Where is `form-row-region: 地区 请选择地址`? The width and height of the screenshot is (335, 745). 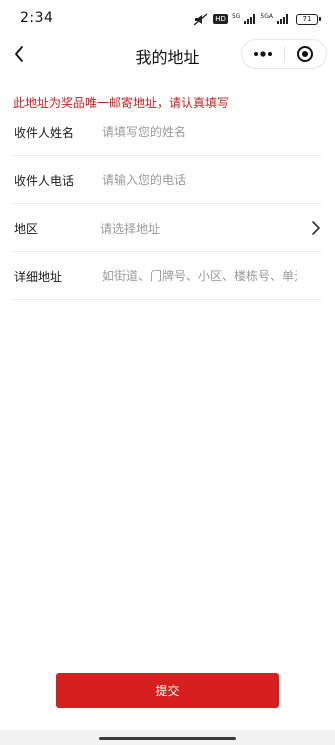 form-row-region: 地区 请选择地址 is located at coordinates (167, 228).